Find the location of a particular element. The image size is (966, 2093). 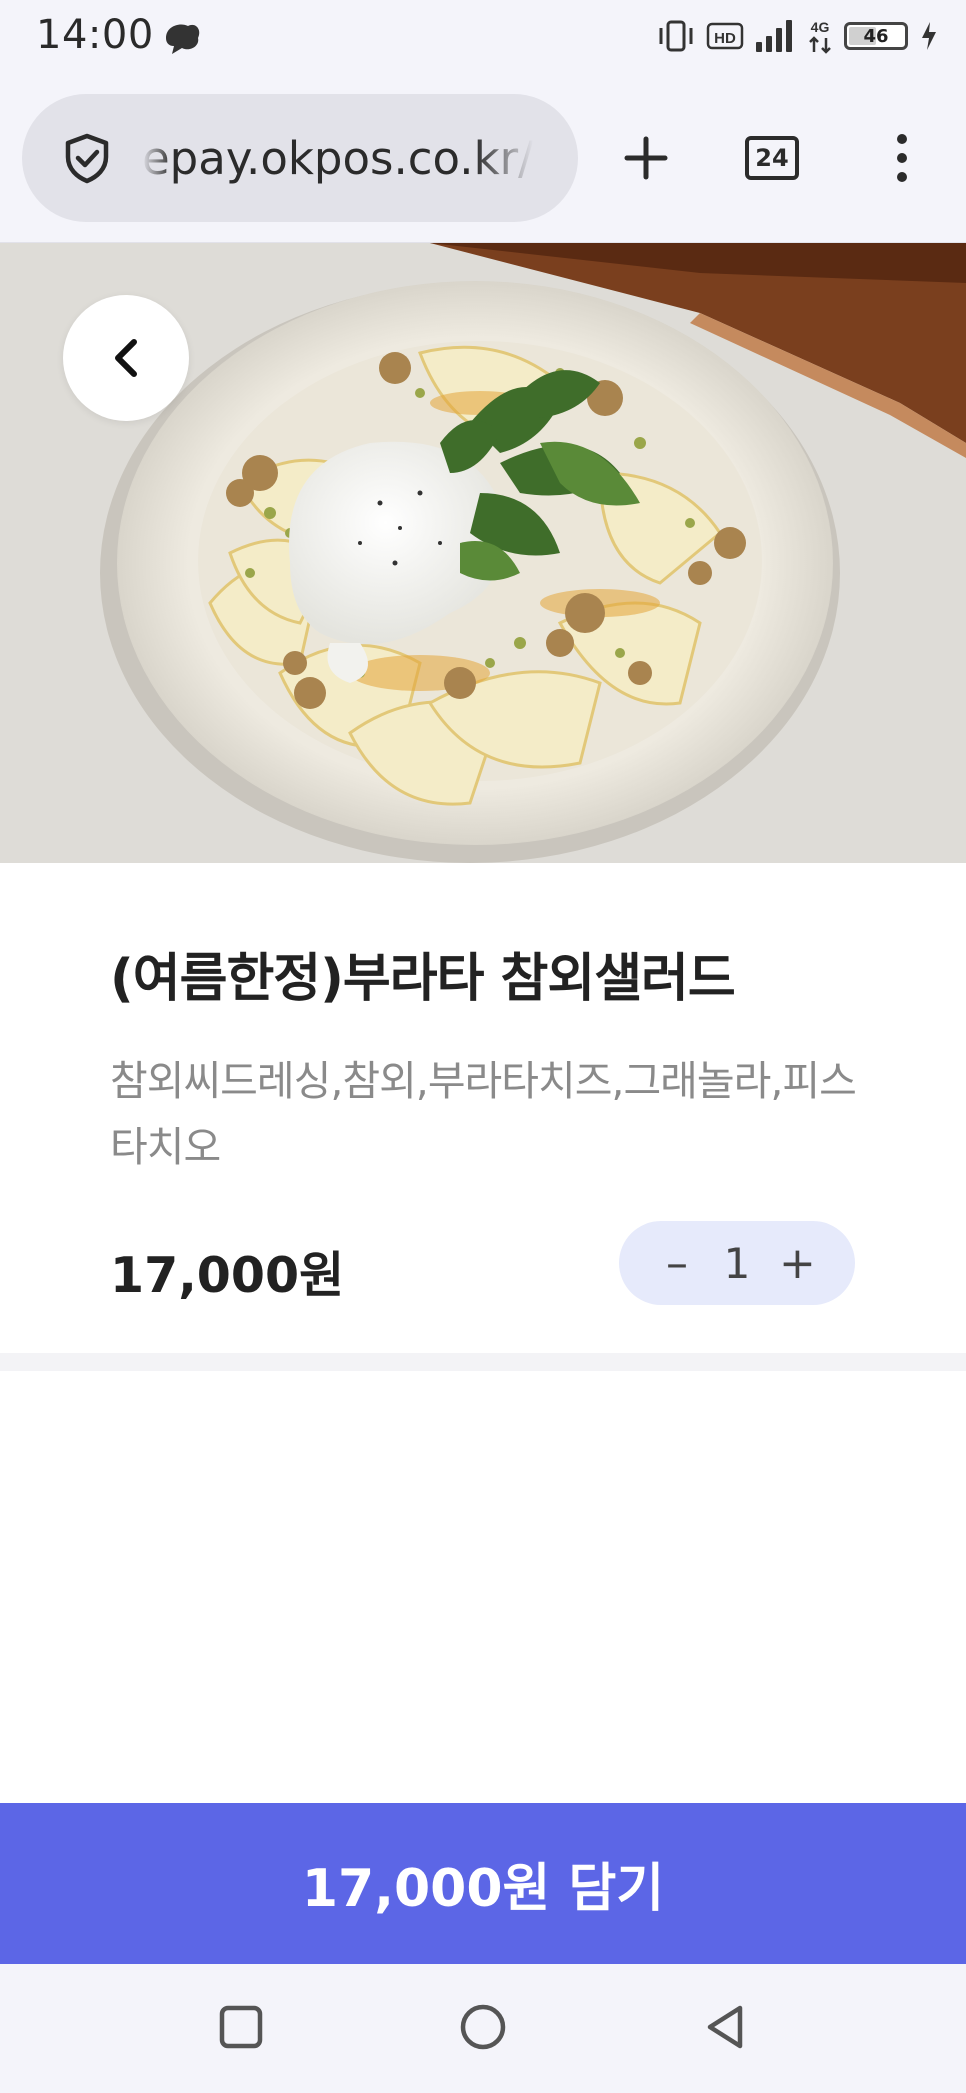

status-icons: HD 4G 46 is located at coordinates (798, 36).